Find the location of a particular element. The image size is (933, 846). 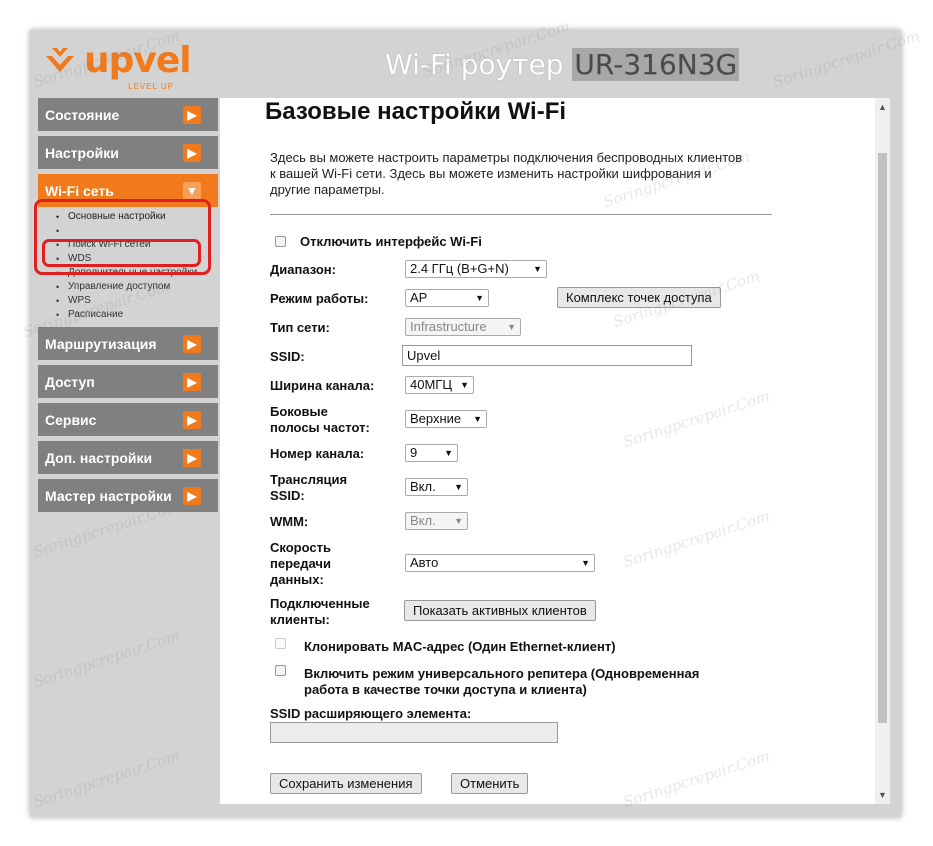

repeater-checkbox is located at coordinates (280, 670).